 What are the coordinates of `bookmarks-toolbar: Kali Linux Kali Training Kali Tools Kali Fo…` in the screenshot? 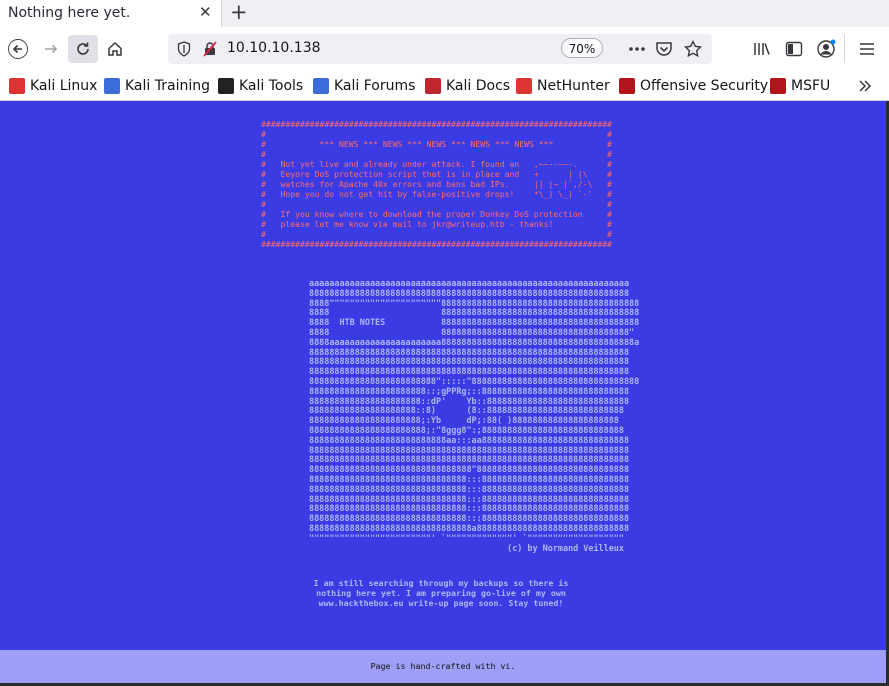 It's located at (444, 86).